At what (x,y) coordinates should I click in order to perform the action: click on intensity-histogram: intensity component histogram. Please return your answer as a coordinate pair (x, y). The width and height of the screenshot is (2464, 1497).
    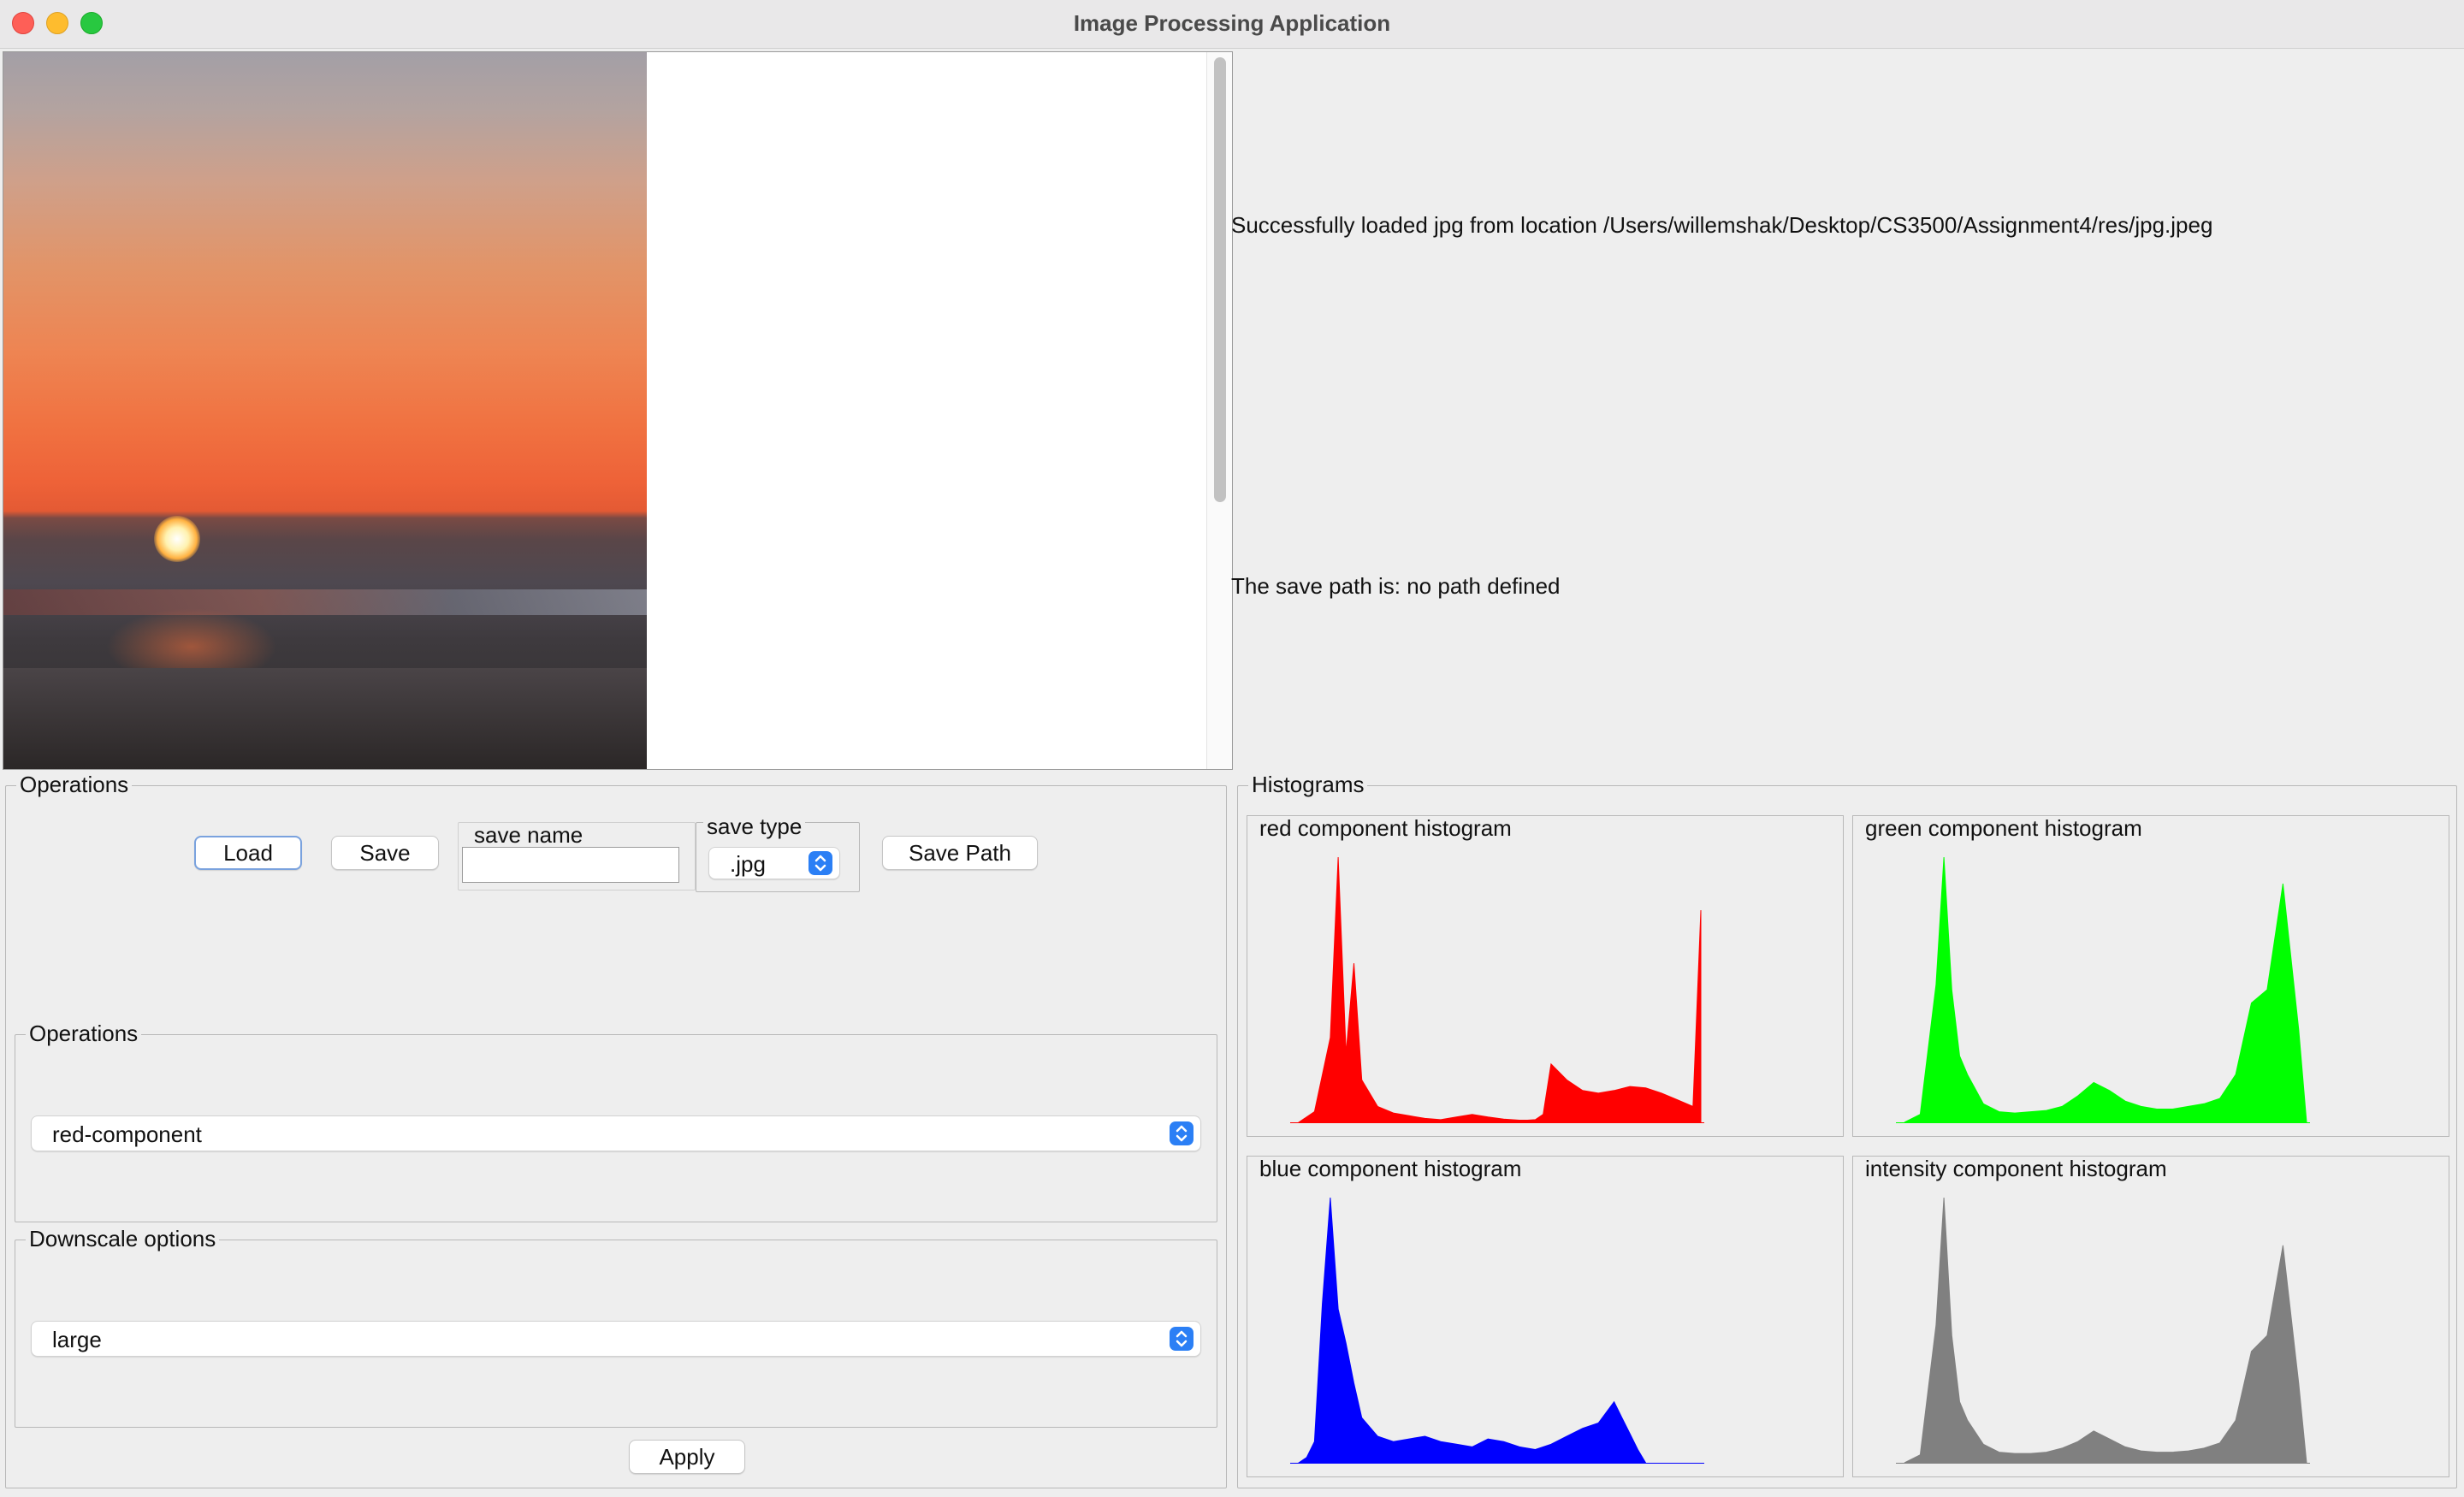
    Looking at the image, I should click on (2150, 1316).